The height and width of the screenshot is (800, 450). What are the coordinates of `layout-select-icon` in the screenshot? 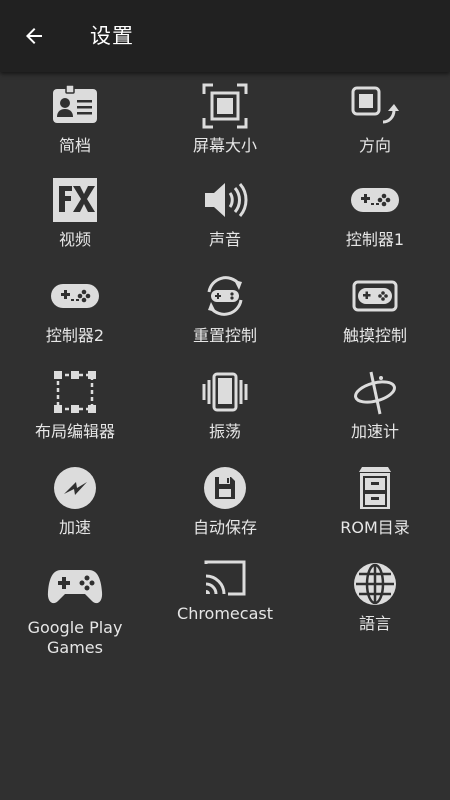 It's located at (75, 392).